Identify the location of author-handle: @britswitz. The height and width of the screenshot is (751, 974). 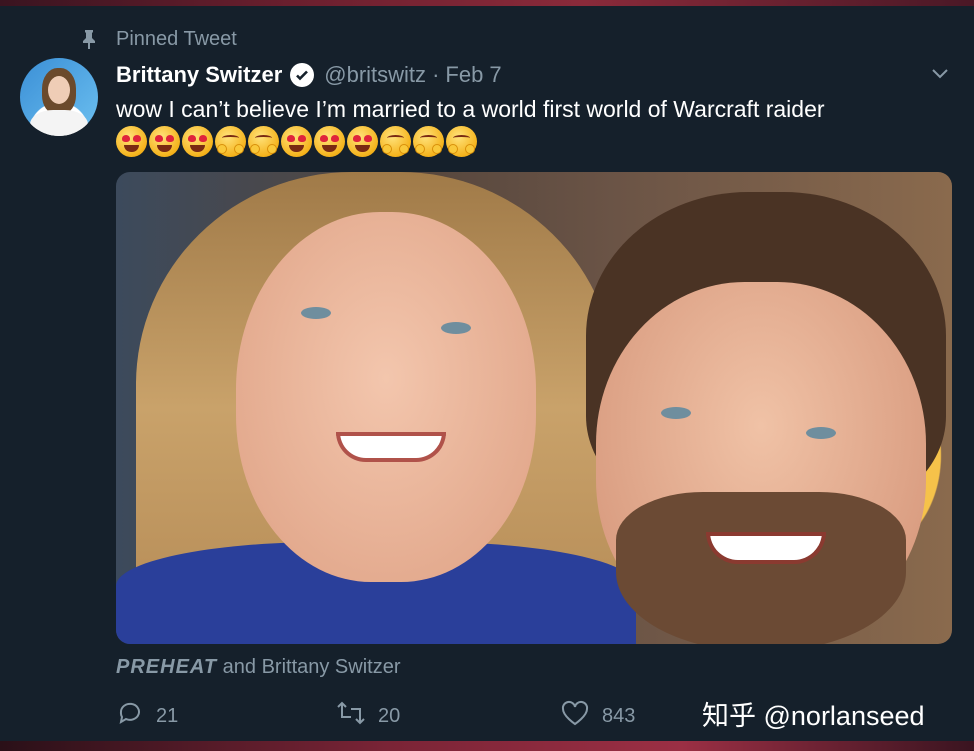
(375, 75).